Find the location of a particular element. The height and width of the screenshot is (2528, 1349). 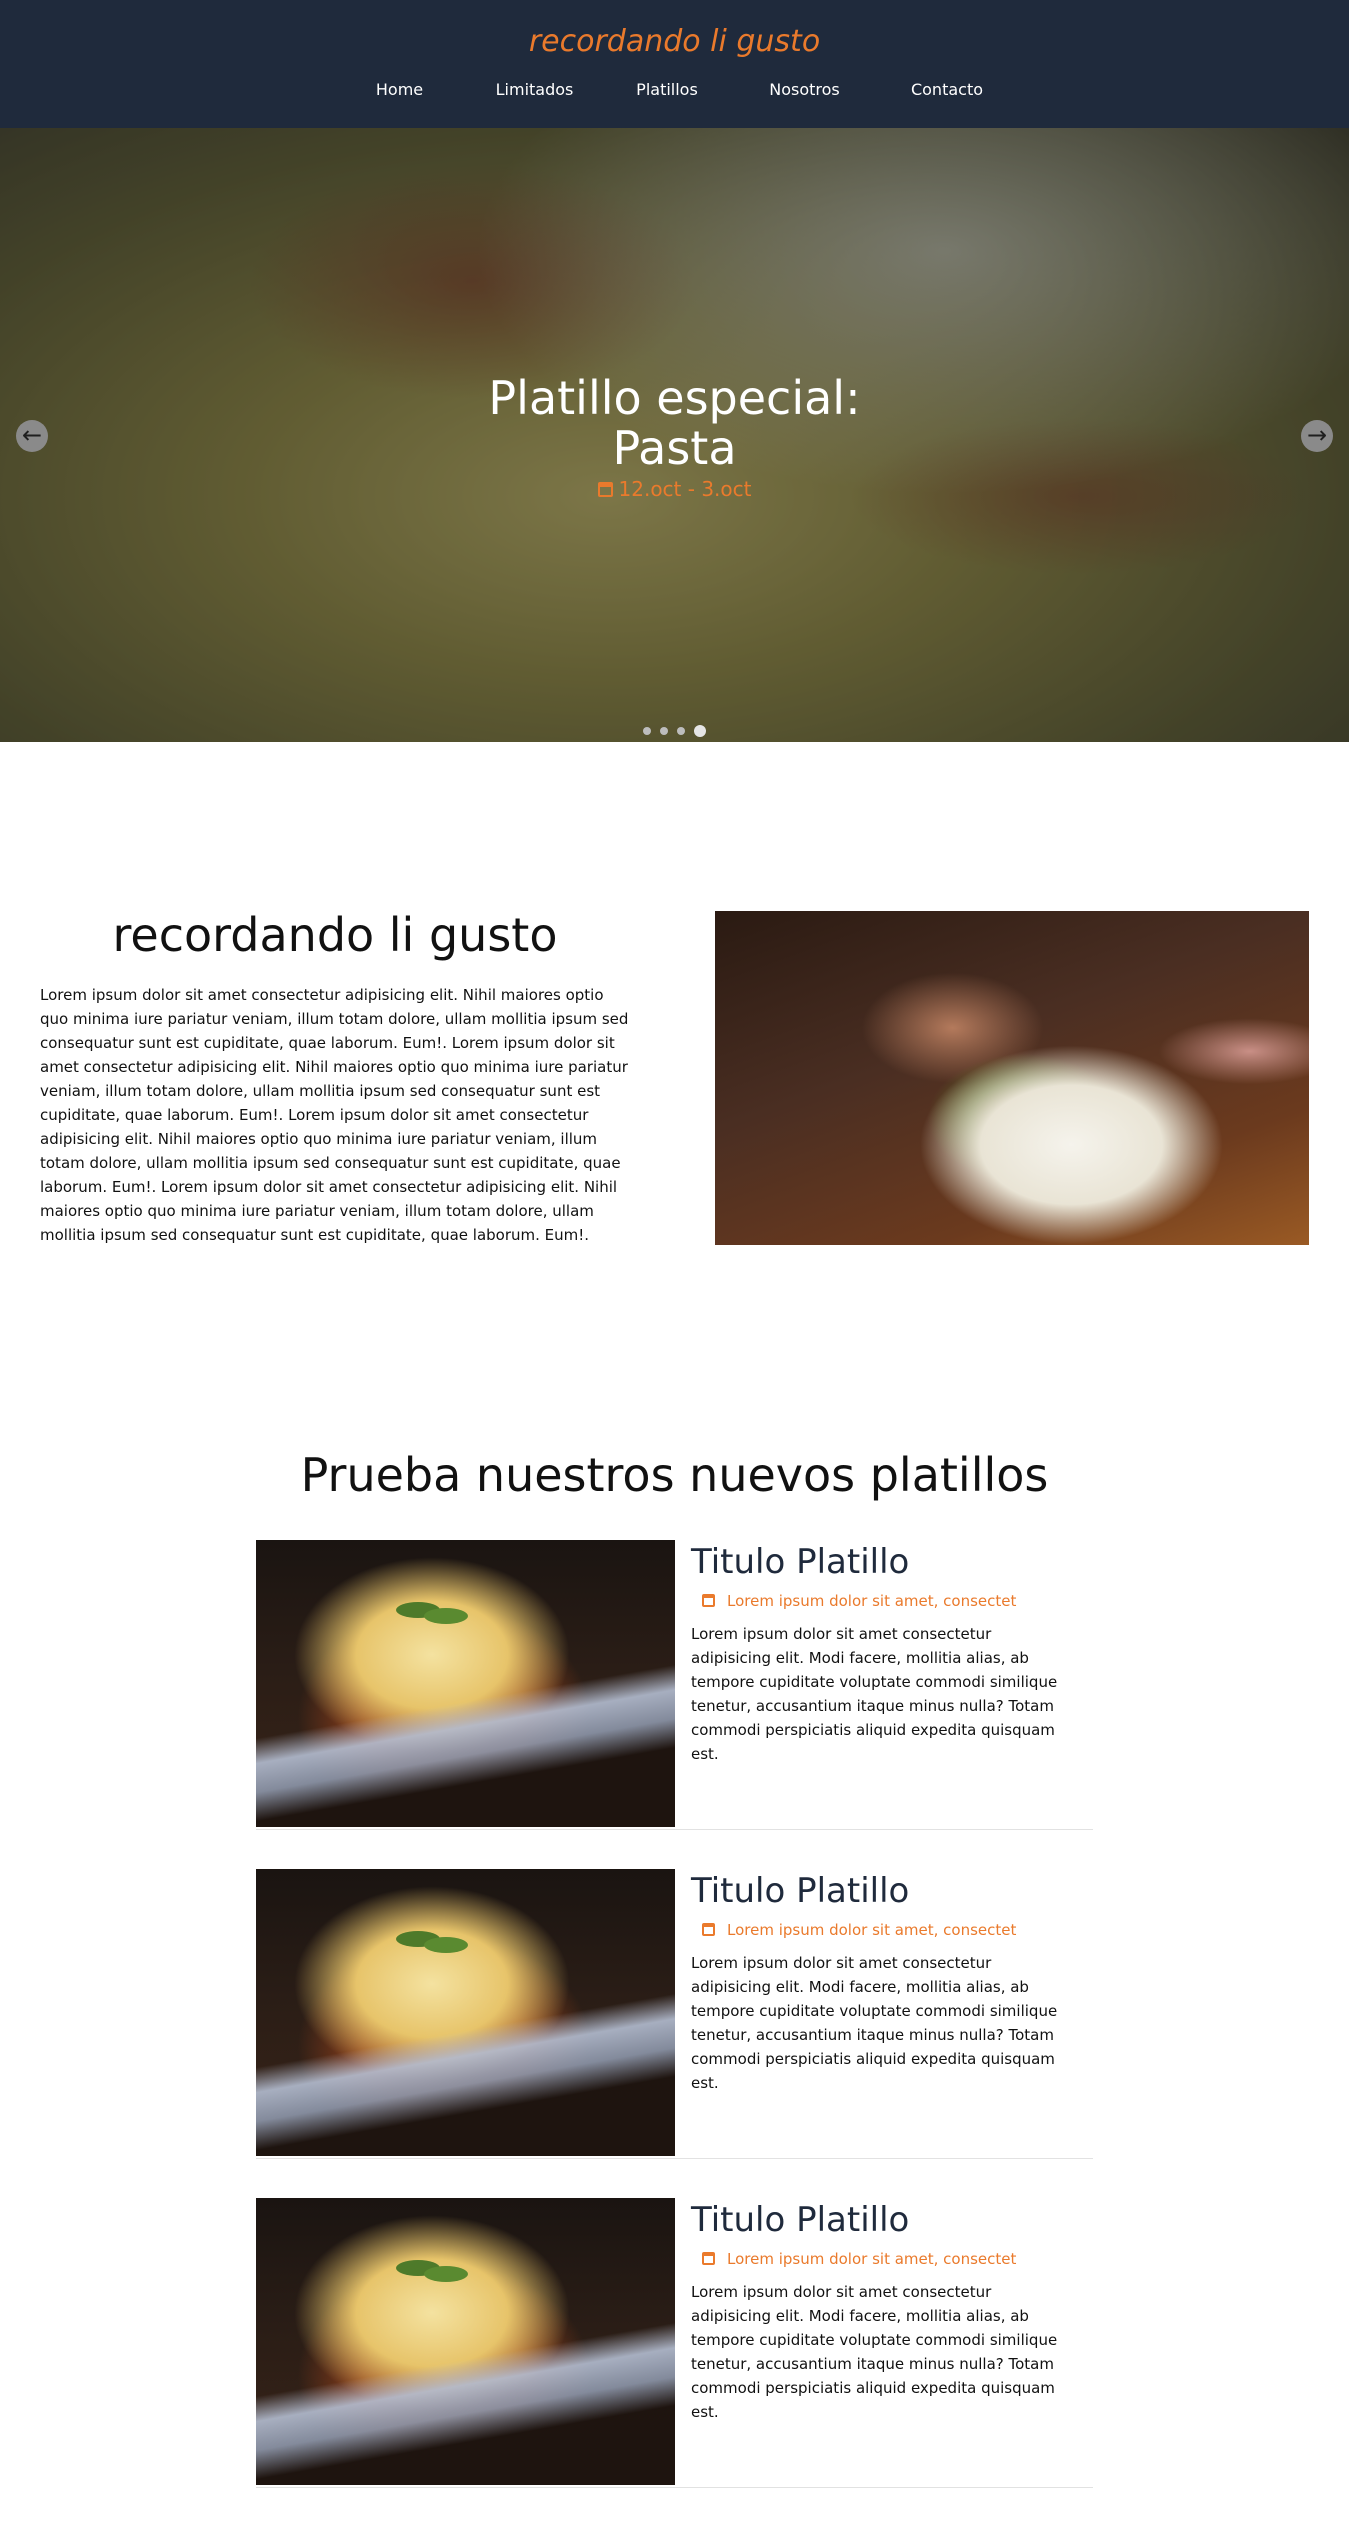

nav-platillos: Platillos is located at coordinates (667, 89).